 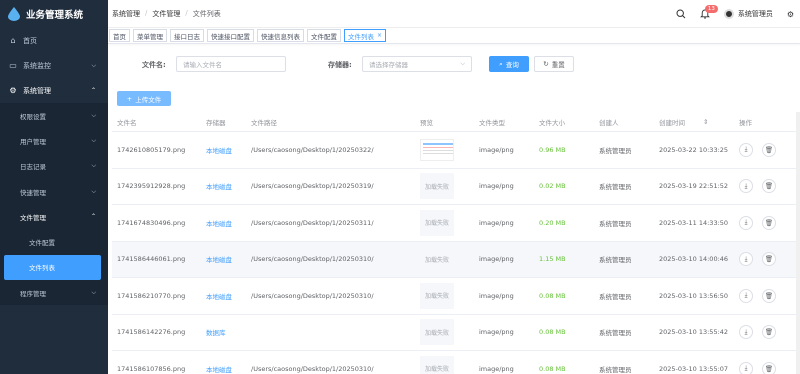 What do you see at coordinates (154, 65) in the screenshot?
I see `filename-label: 文件名:` at bounding box center [154, 65].